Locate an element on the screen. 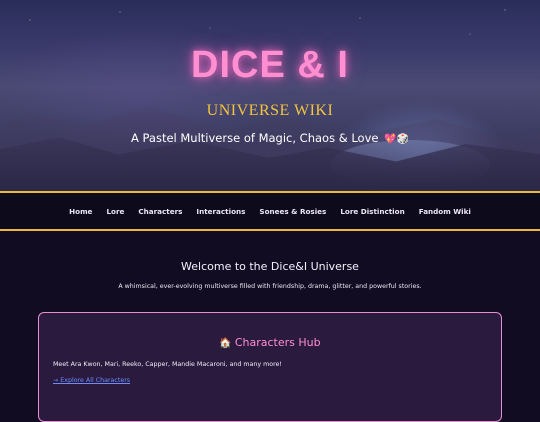 Image resolution: width=540 pixels, height=422 pixels. explore-characters-link: → Explore All Characters is located at coordinates (91, 380).